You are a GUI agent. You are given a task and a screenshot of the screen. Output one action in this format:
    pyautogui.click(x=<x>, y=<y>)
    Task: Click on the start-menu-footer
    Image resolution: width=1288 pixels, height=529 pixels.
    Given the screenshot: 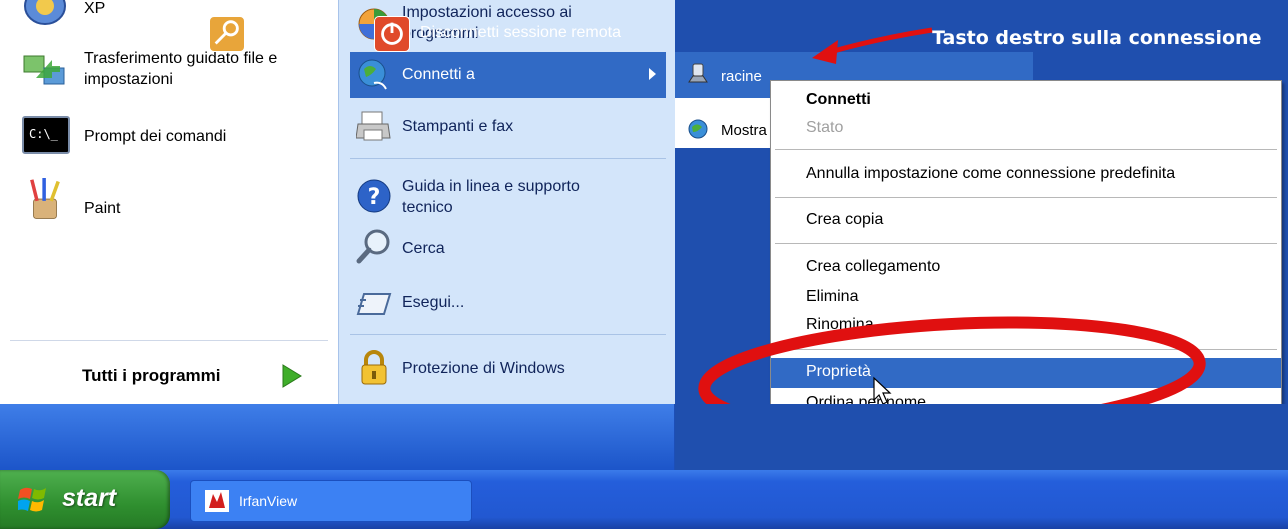 What is the action you would take?
    pyautogui.click(x=337, y=437)
    